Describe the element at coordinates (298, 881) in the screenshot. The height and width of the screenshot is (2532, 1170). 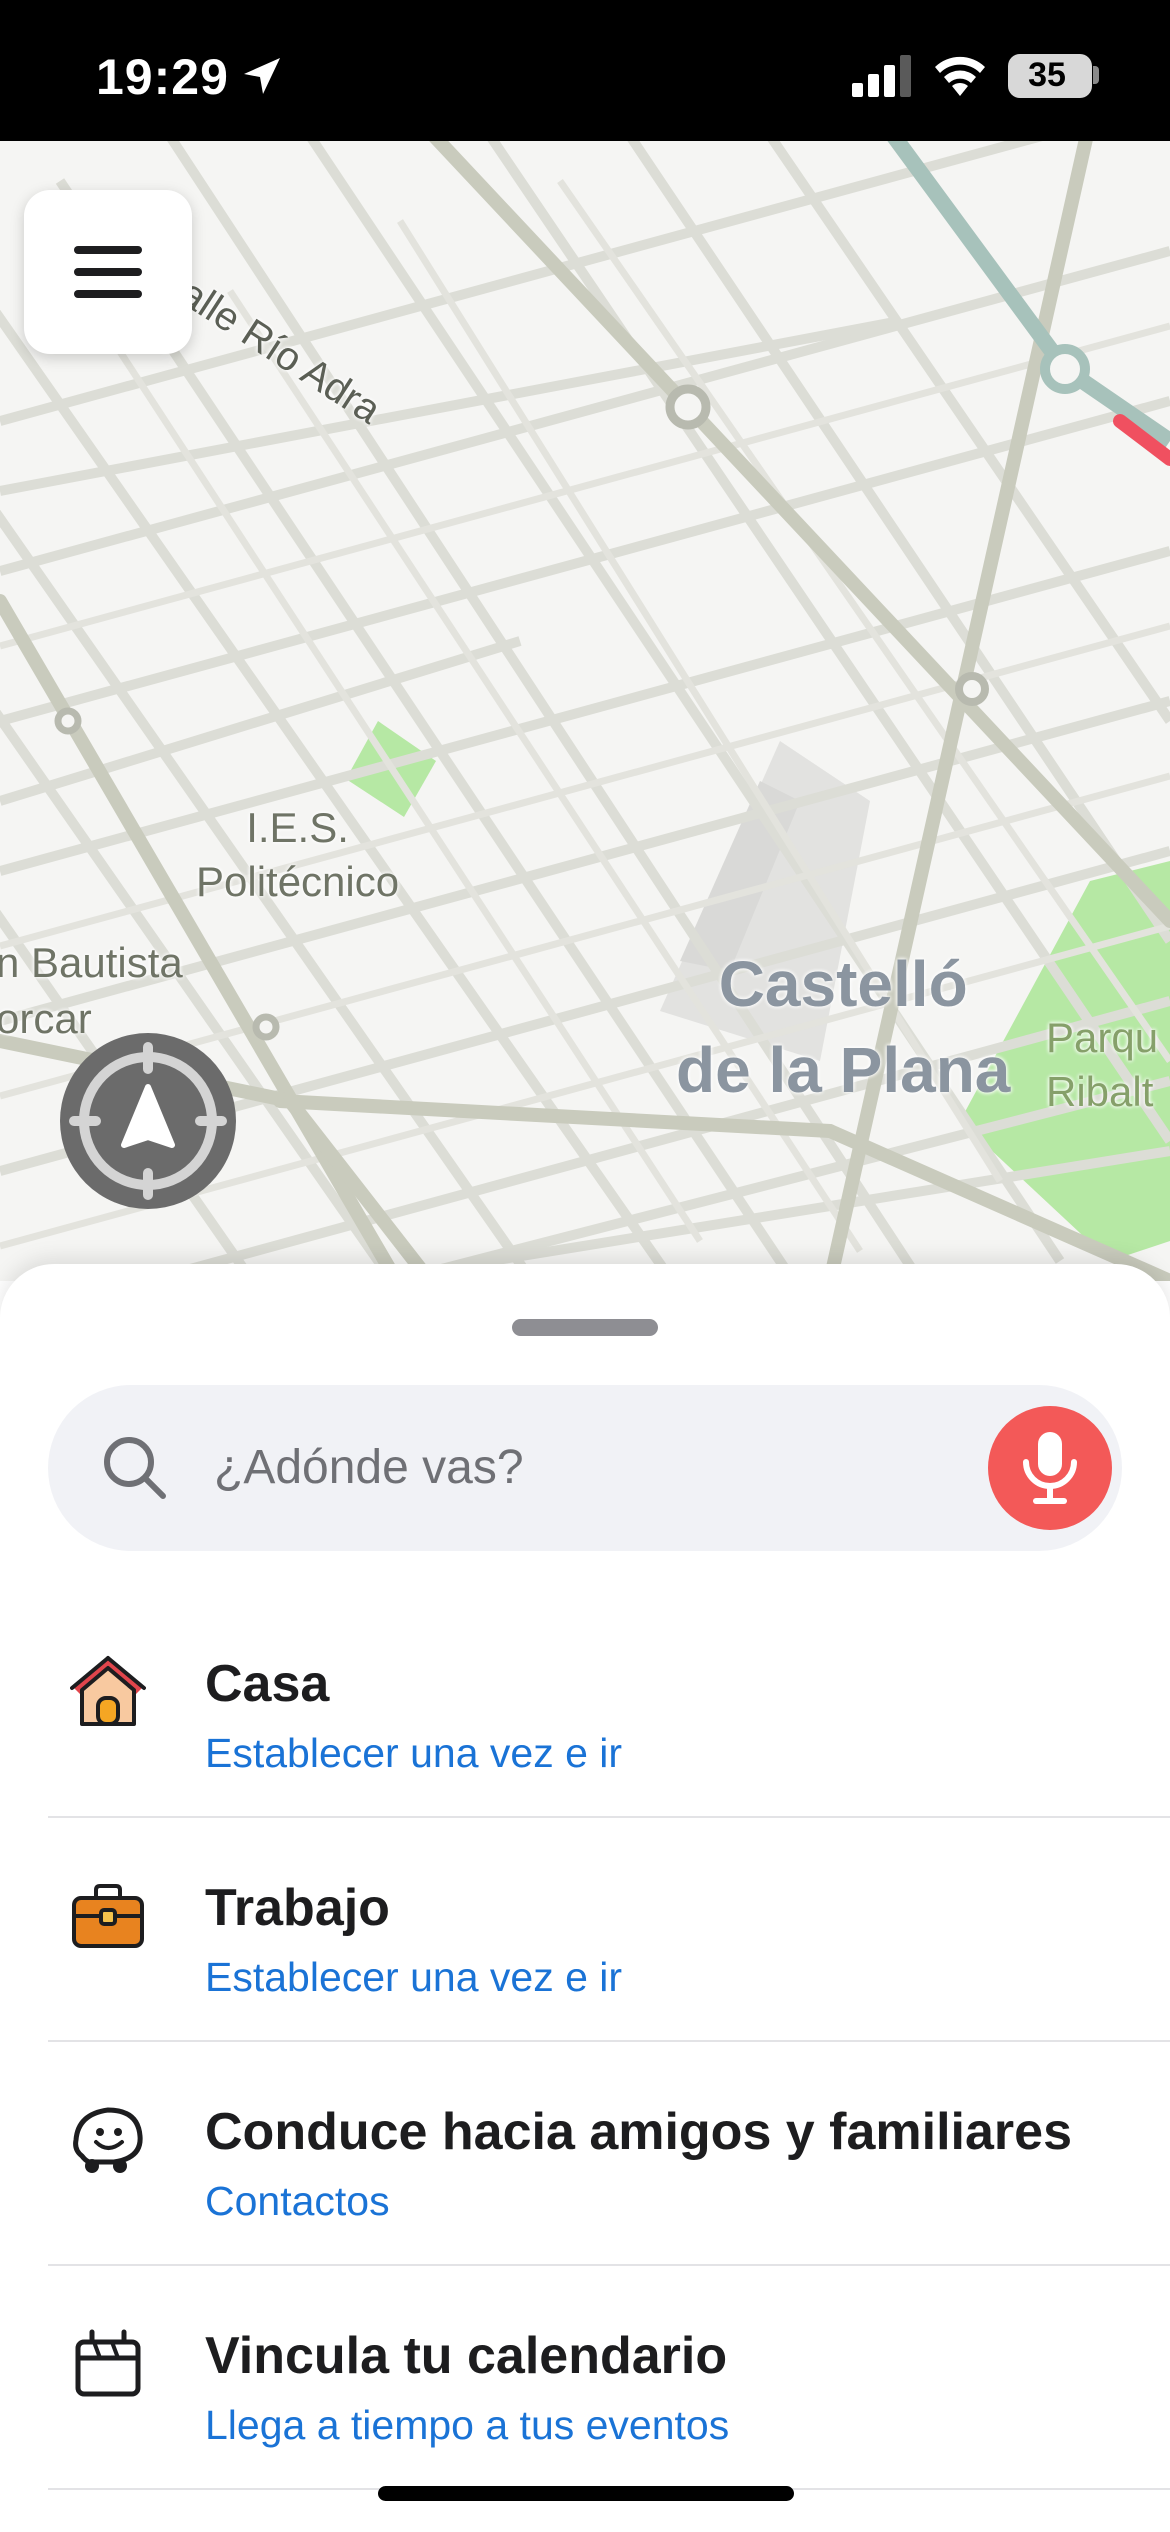
I see `poi-label-line2: Politécnico` at that location.